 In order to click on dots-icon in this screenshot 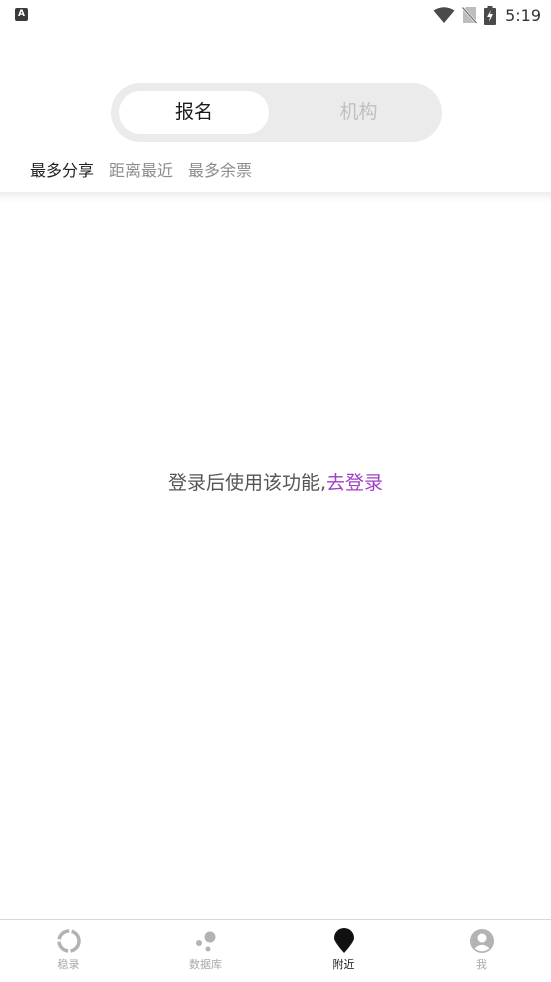, I will do `click(205, 941)`.